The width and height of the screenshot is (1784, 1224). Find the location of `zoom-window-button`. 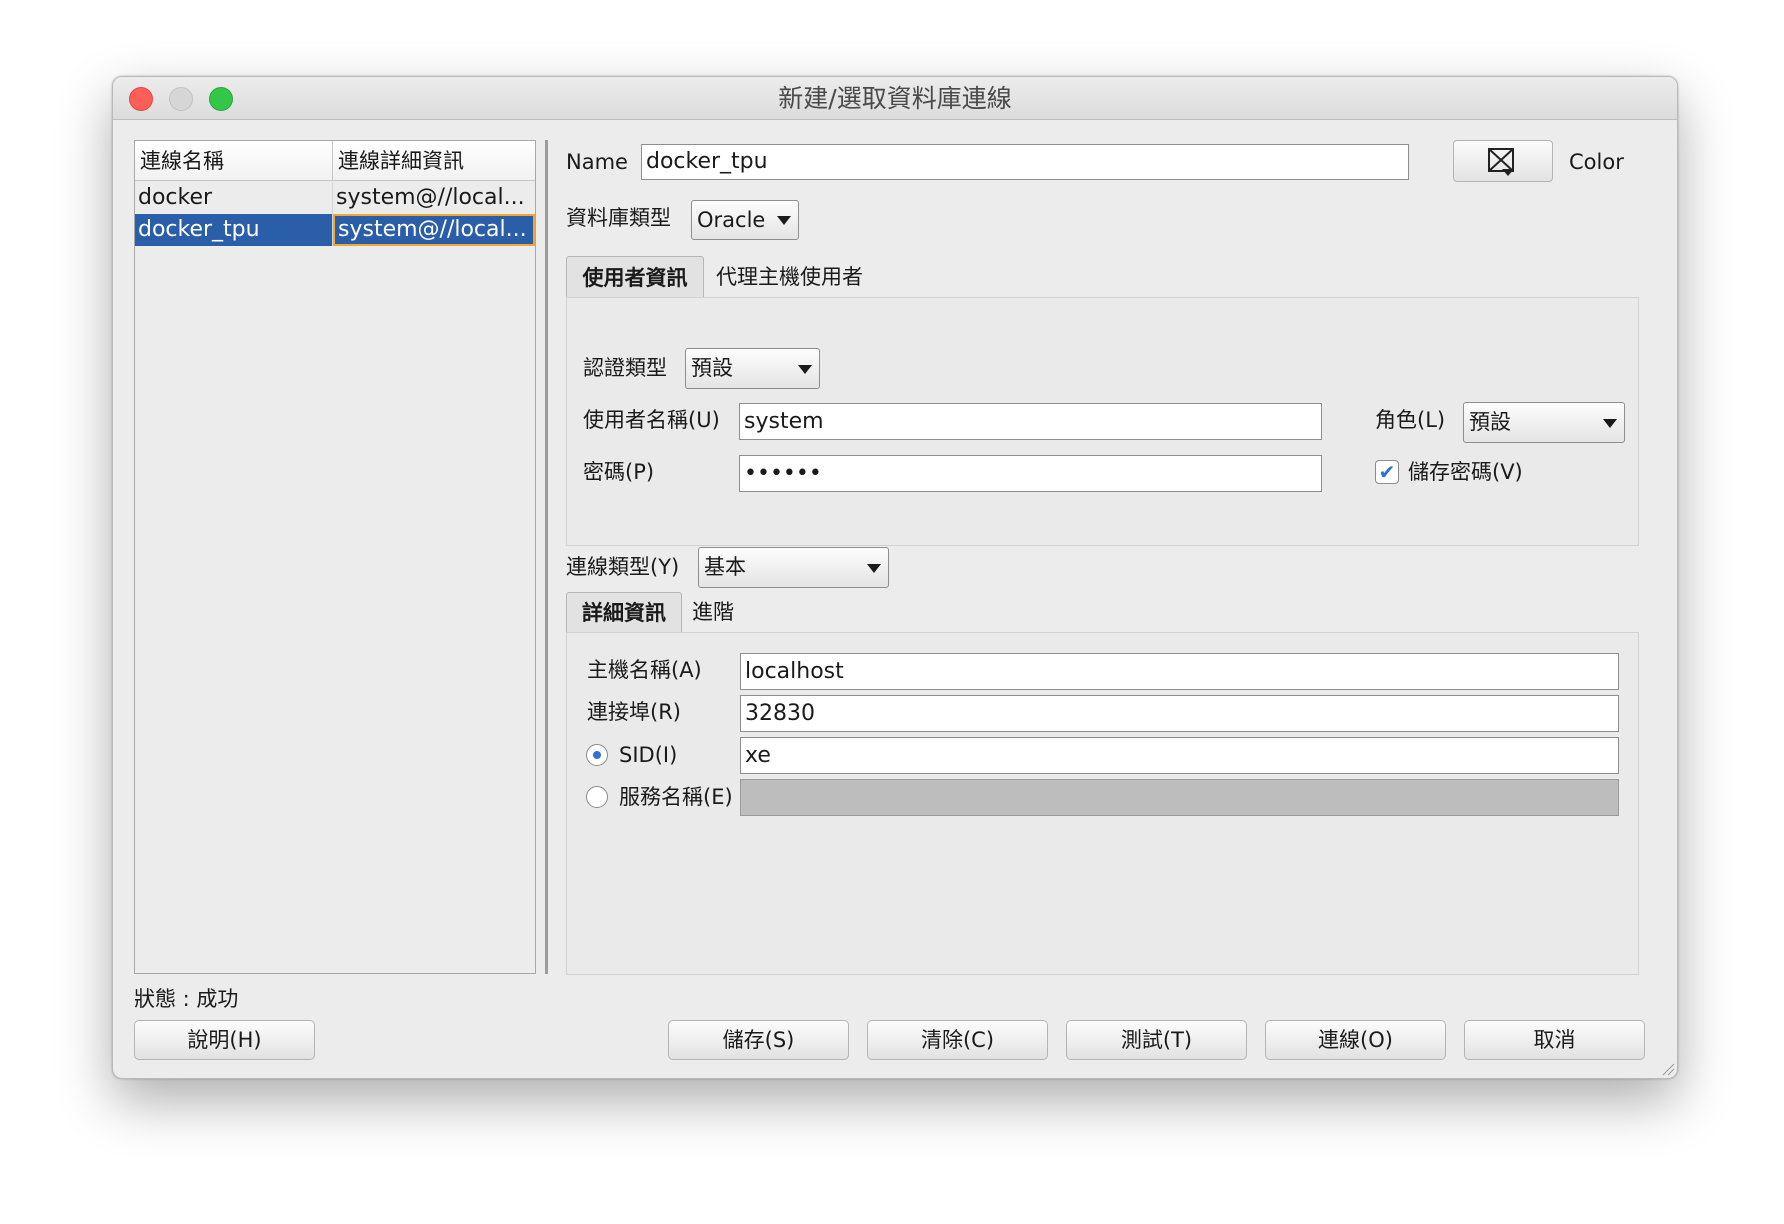

zoom-window-button is located at coordinates (221, 99).